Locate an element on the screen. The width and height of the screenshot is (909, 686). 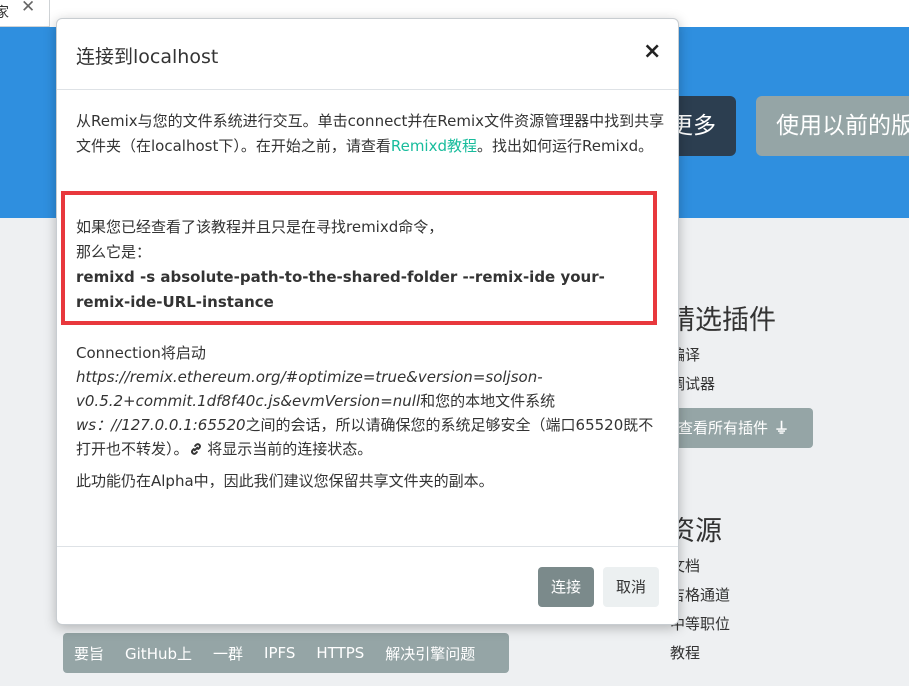
alpha-note: 此功能仍在Alpha中，因此我们建议您保留共享文件夹的副本。 is located at coordinates (285, 481).